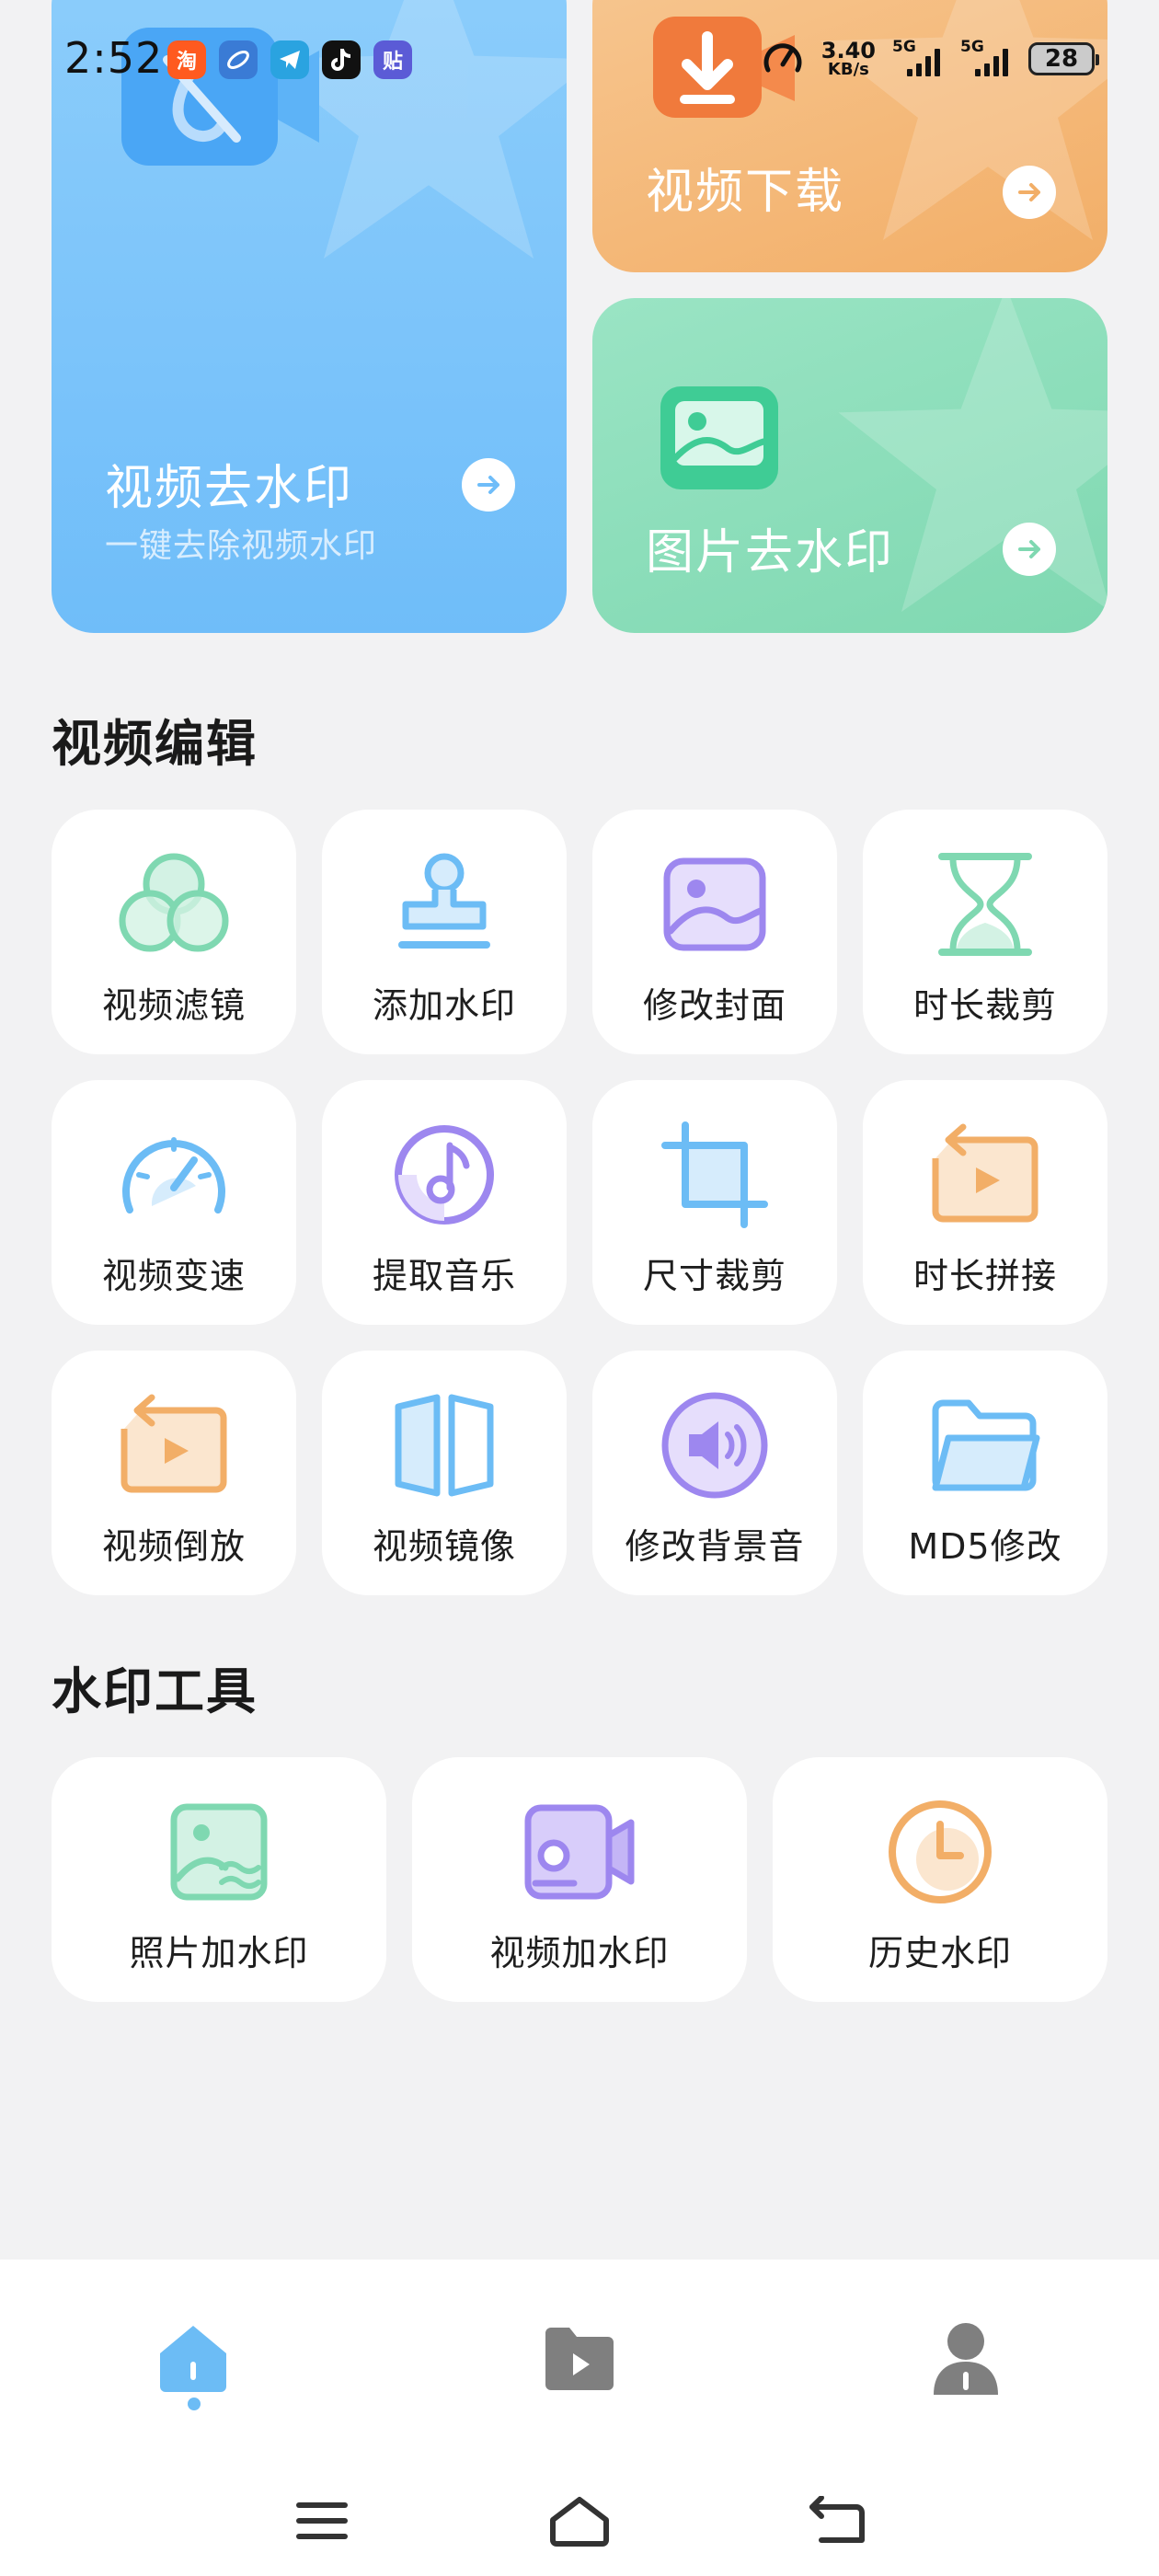 The height and width of the screenshot is (2576, 1159). Describe the element at coordinates (155, 744) in the screenshot. I see `video-edit-section-title: 视频编辑` at that location.